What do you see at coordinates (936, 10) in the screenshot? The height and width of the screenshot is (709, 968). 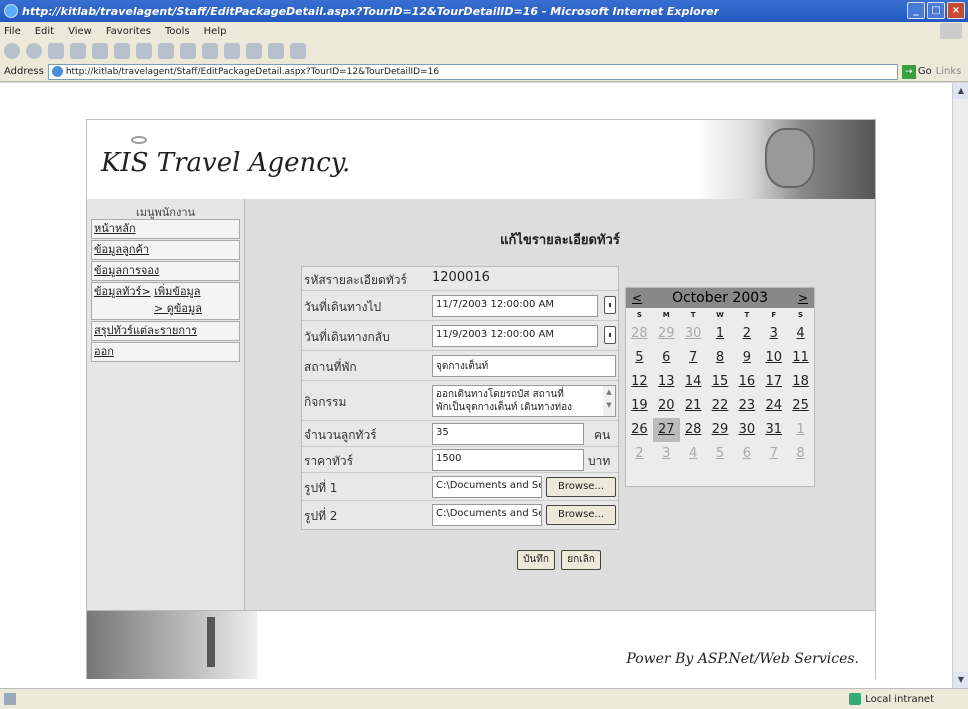 I see `maximize-button: □` at bounding box center [936, 10].